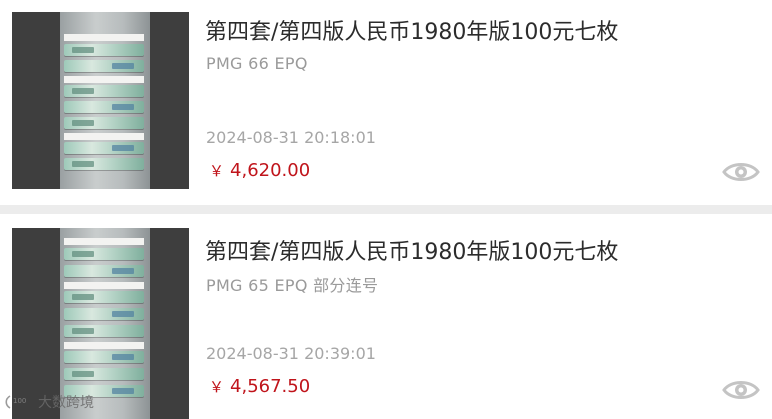 This screenshot has width=772, height=419. I want to click on watermark-text: 大数跨境, so click(66, 403).